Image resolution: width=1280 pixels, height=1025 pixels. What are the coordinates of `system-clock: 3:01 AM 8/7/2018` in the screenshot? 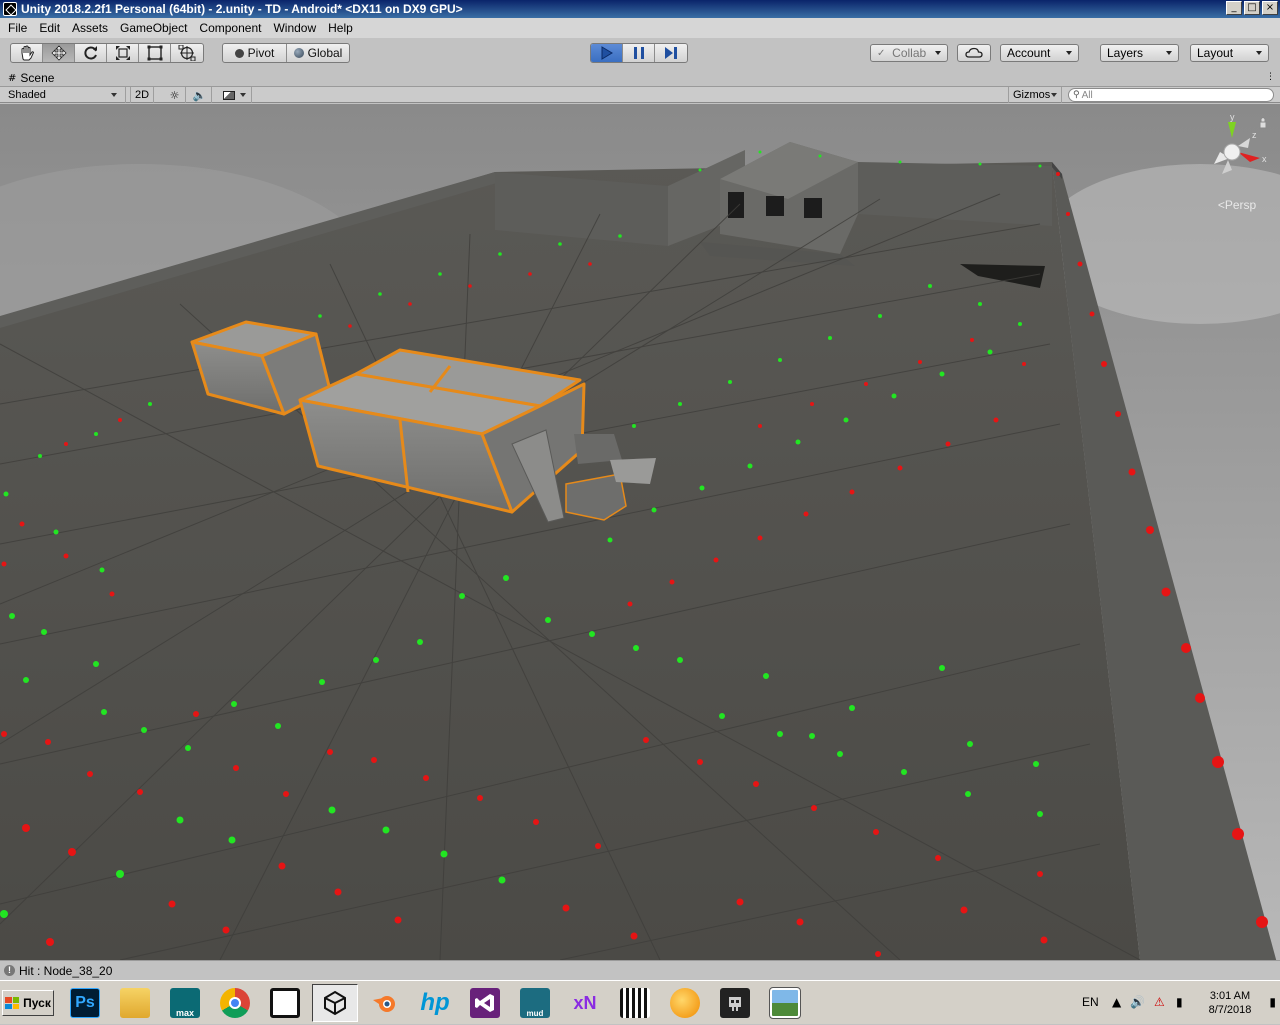 It's located at (1230, 1003).